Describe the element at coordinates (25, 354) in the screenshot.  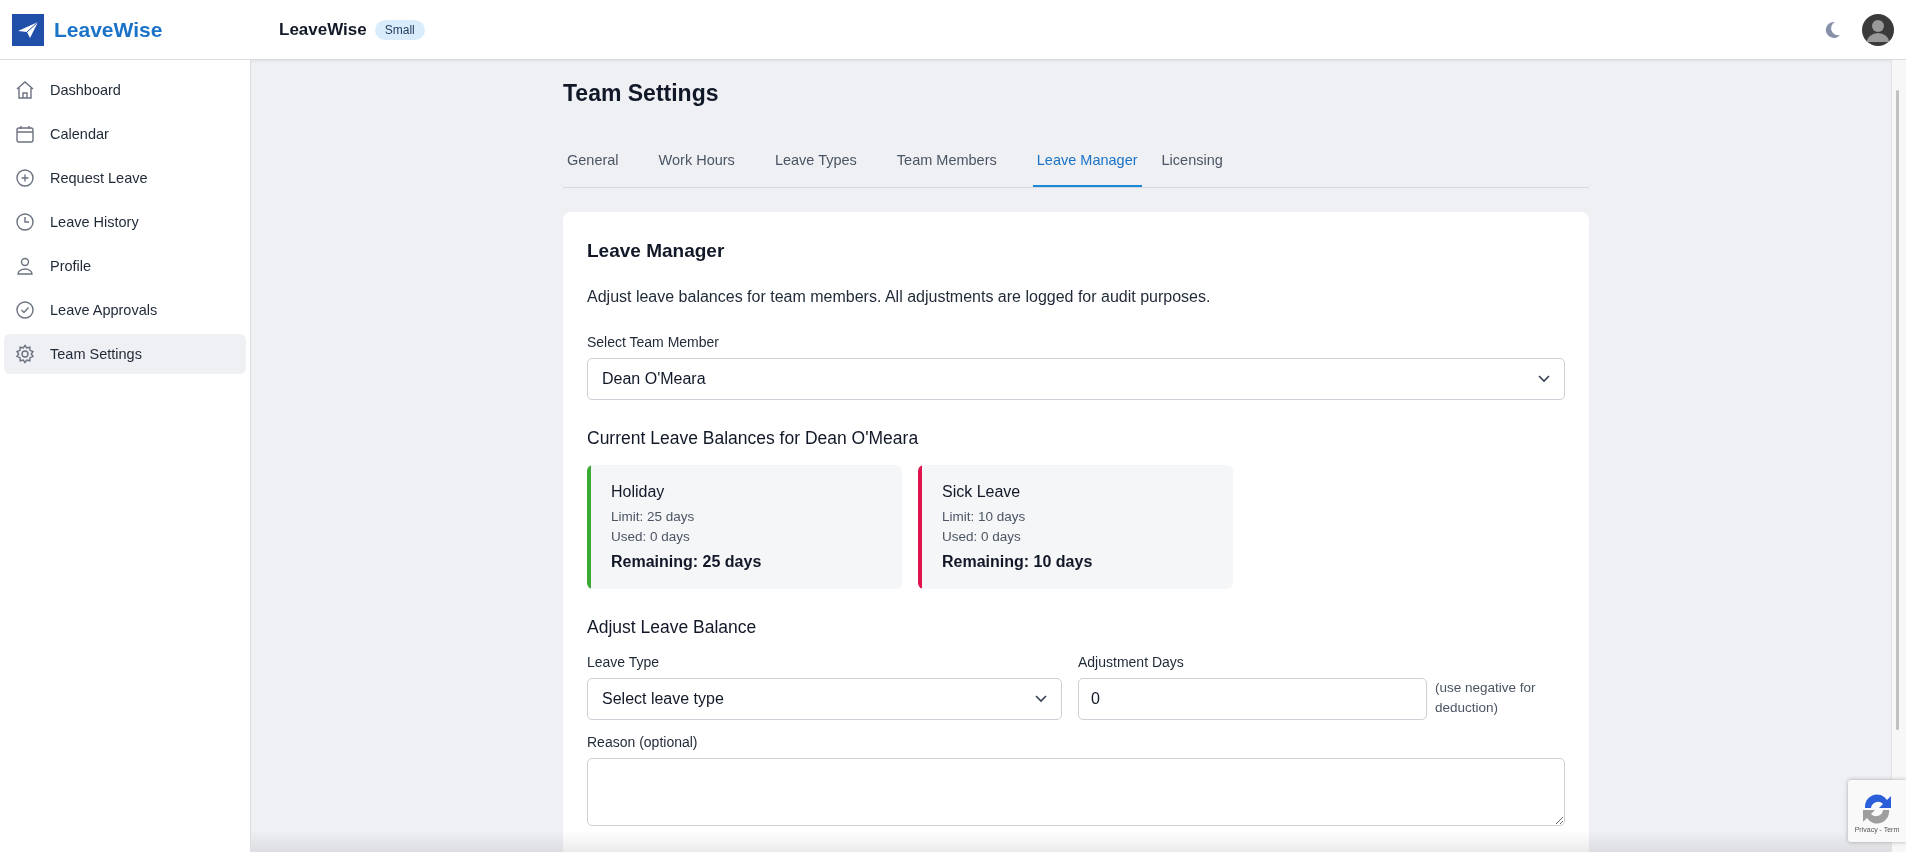
I see `settings-icon` at that location.